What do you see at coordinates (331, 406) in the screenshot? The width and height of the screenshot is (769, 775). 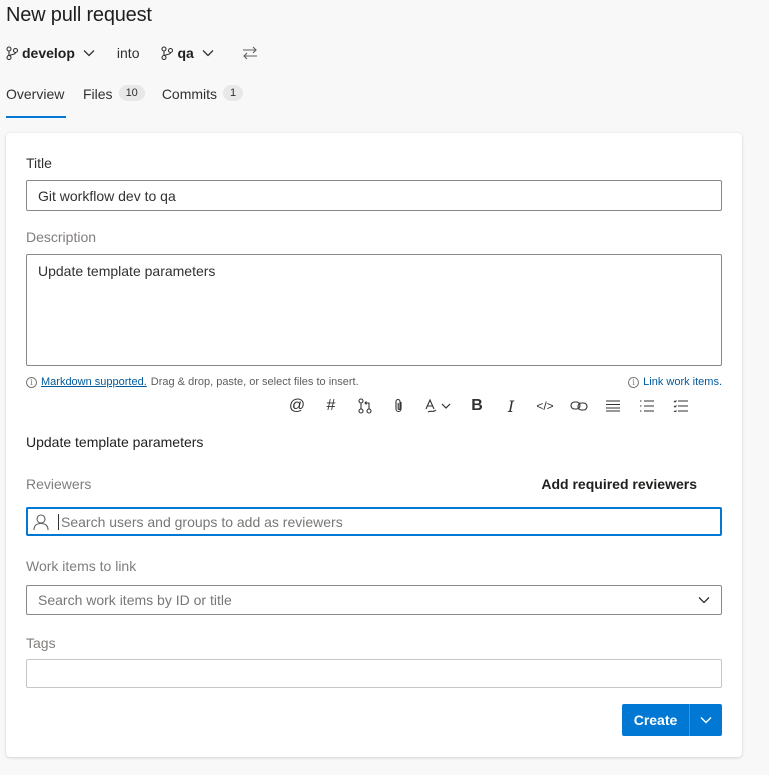 I see `hashtag-icon: #` at bounding box center [331, 406].